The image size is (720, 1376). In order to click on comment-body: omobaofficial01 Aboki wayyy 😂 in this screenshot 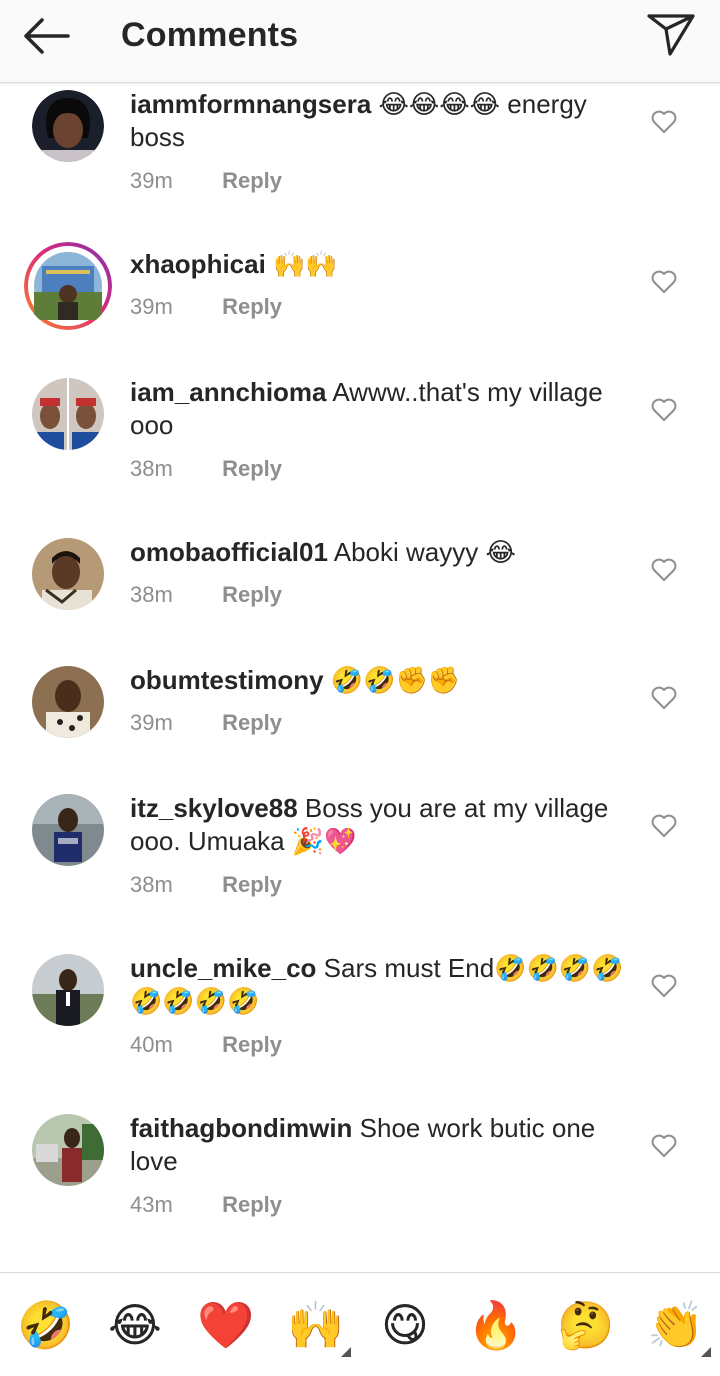, I will do `click(380, 552)`.